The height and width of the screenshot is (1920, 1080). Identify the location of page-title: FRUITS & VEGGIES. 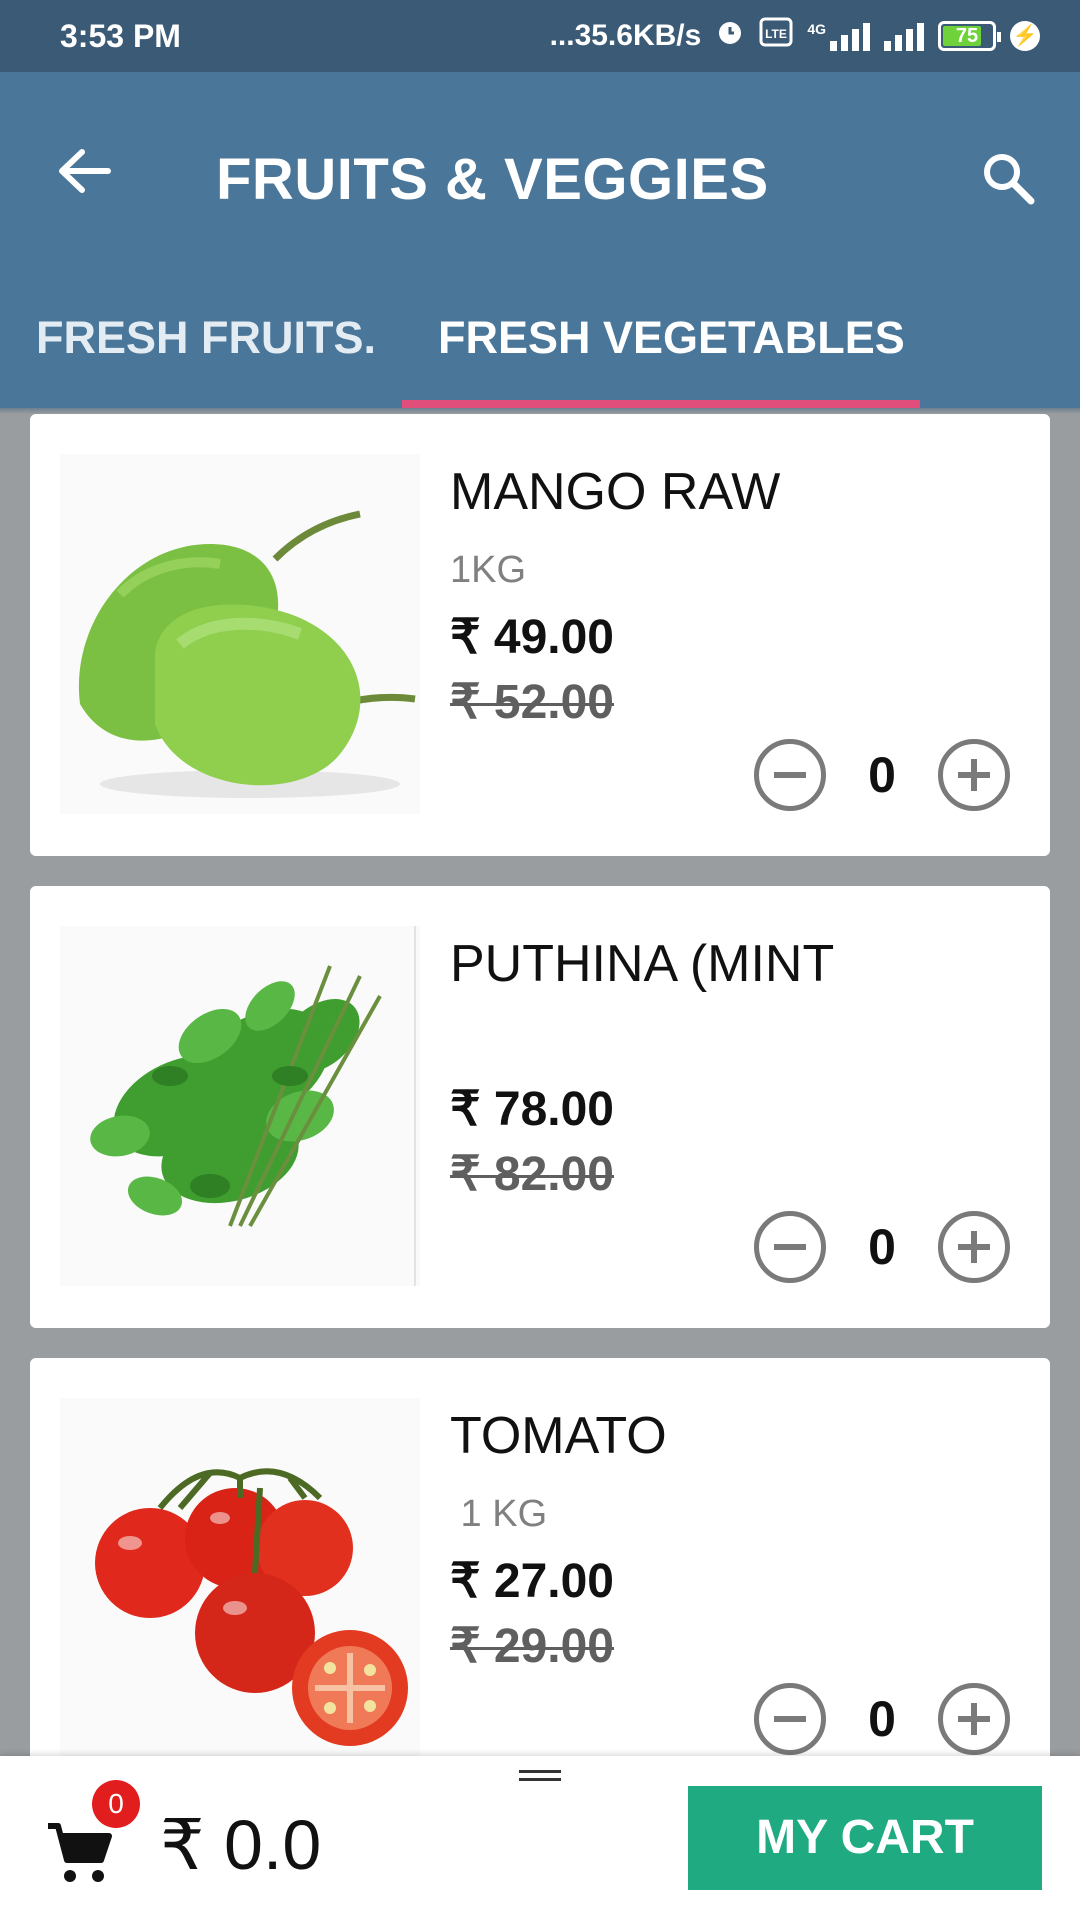
(492, 179).